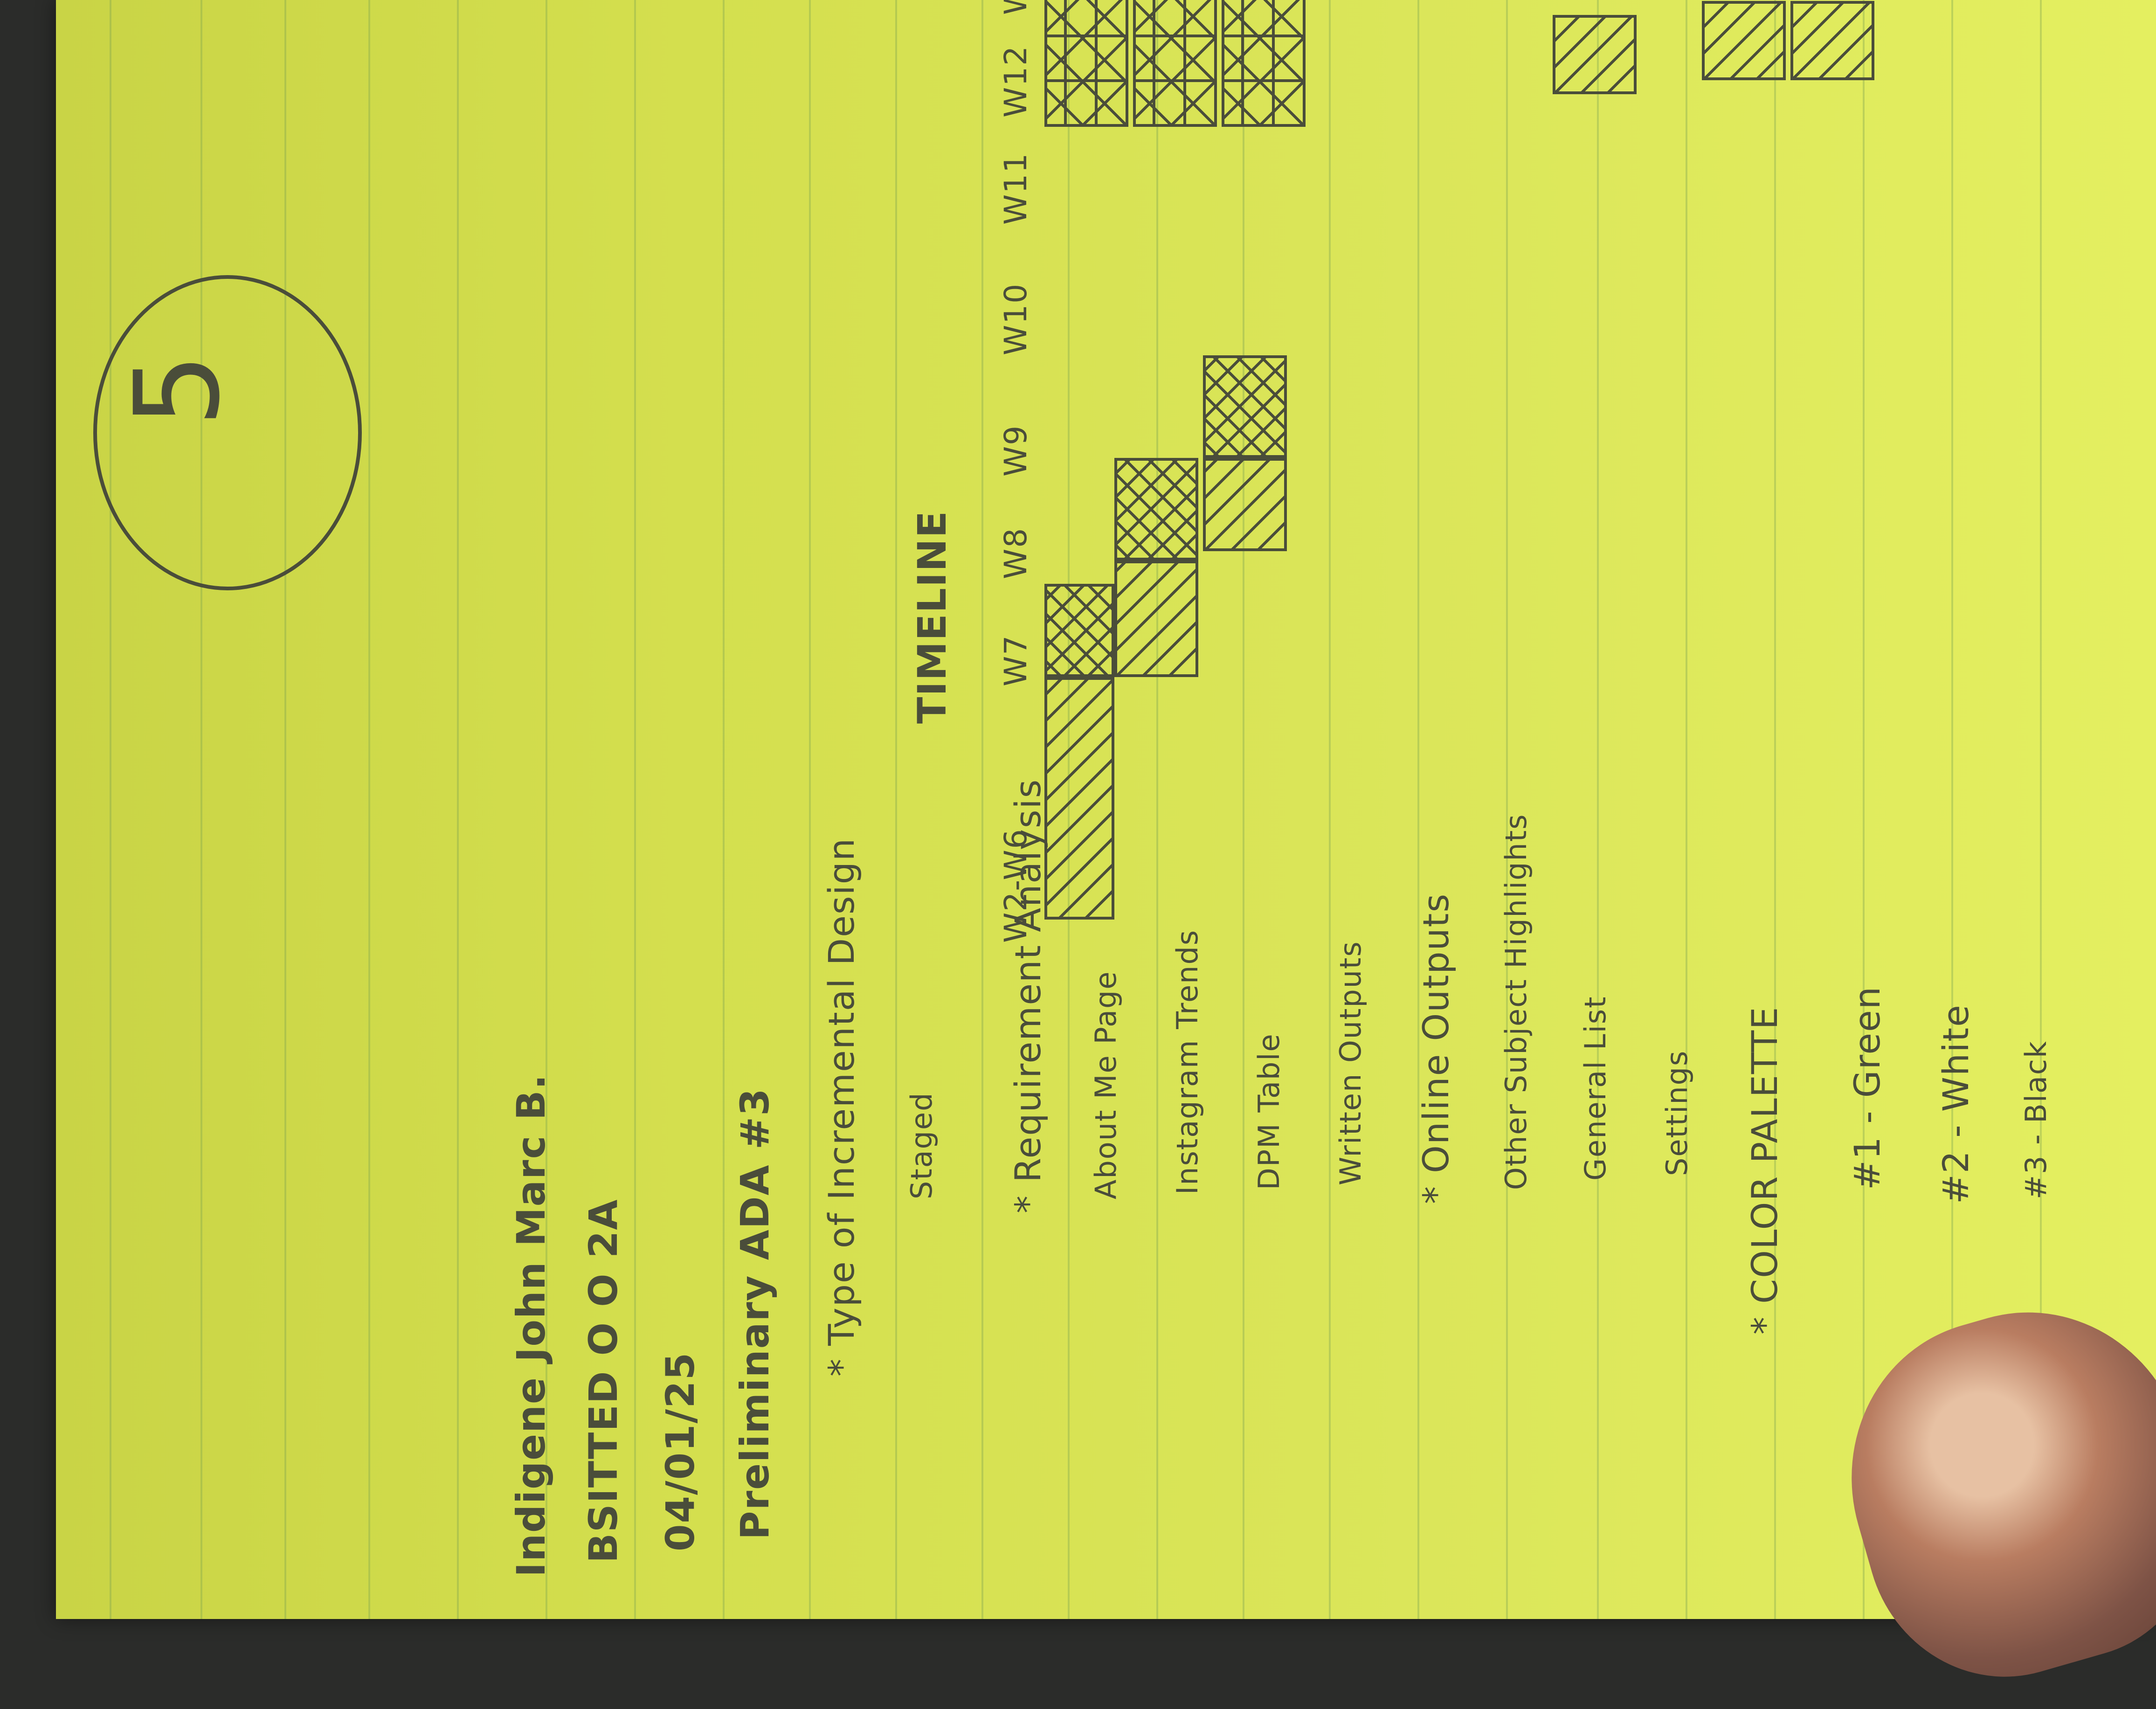 Image resolution: width=2156 pixels, height=1709 pixels. I want to click on week-w11: W11, so click(1016, 188).